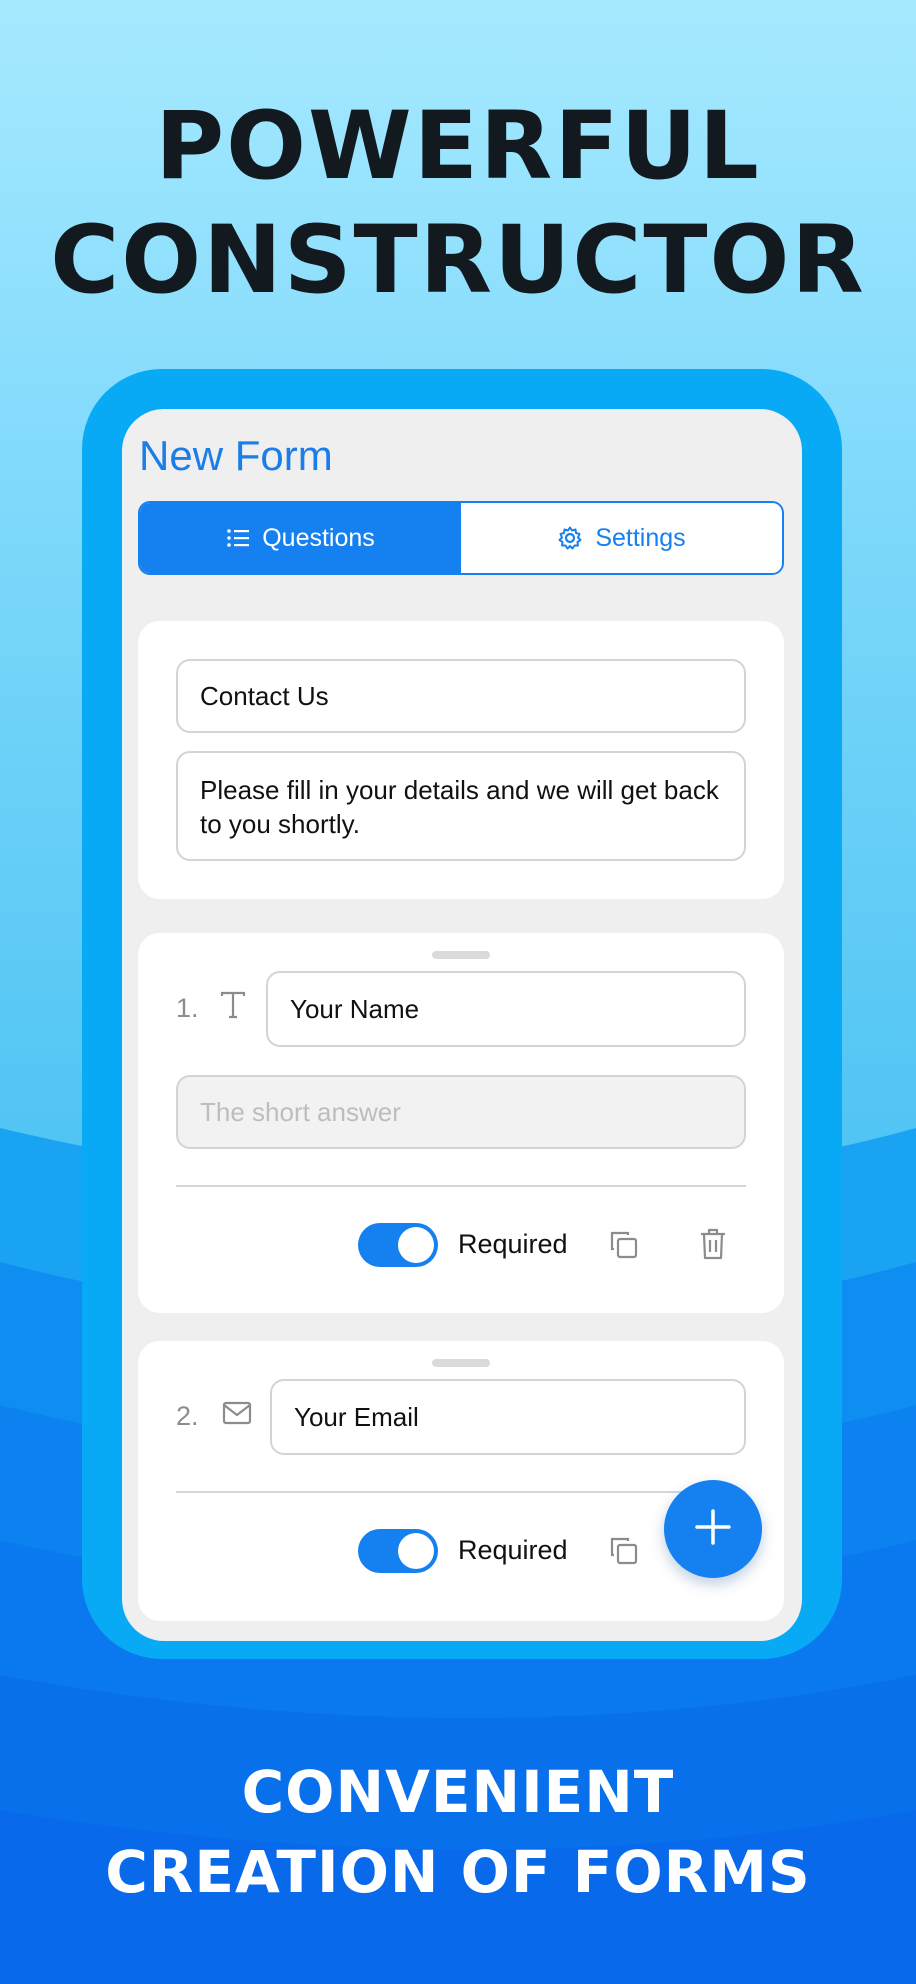  Describe the element at coordinates (570, 538) in the screenshot. I see `gear-icon` at that location.